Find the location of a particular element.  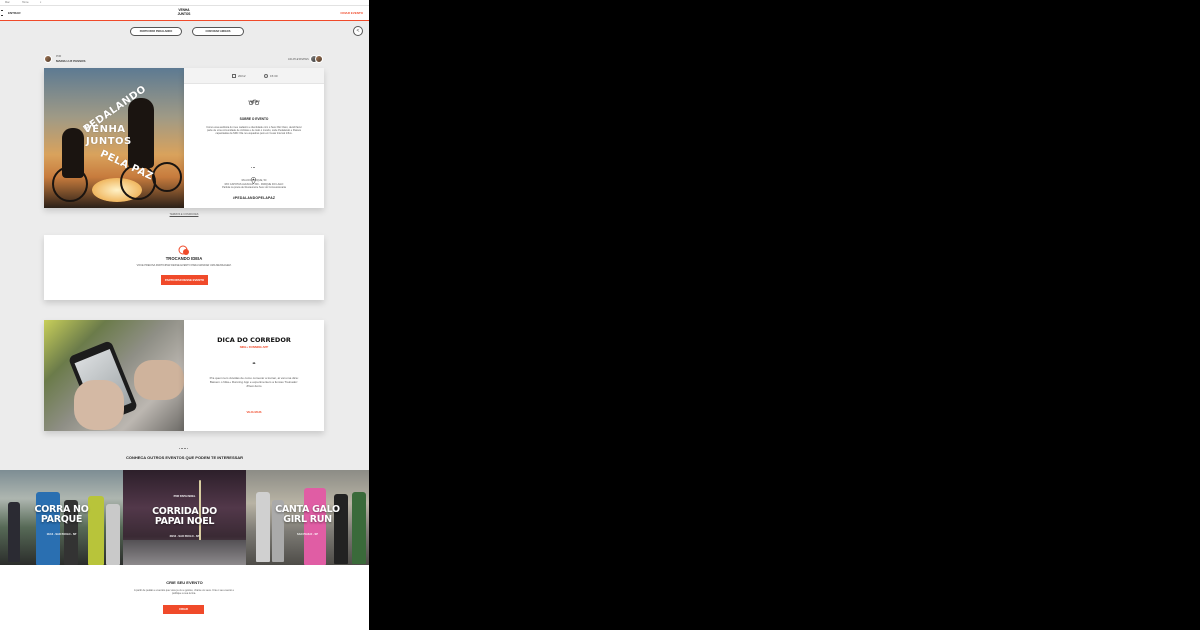

event-title-line: GIRL RUN is located at coordinates (307, 519).